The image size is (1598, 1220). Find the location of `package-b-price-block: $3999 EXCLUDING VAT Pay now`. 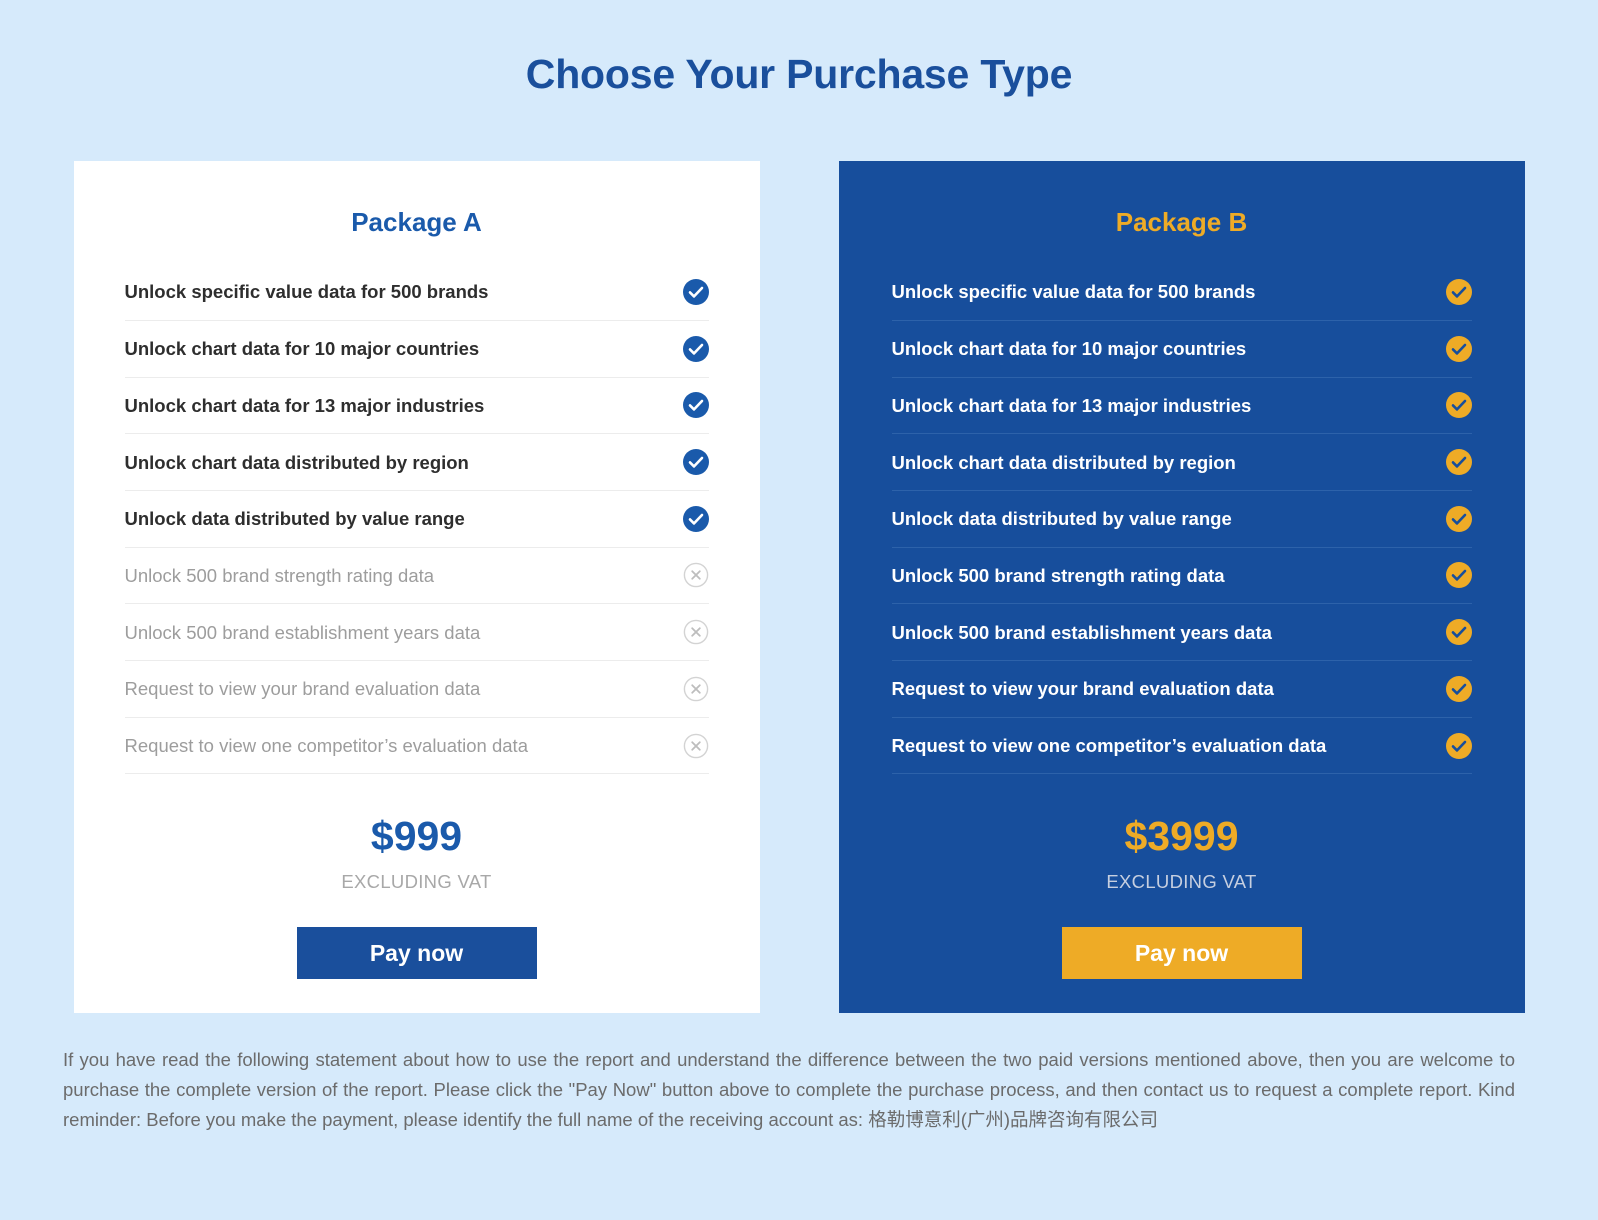

package-b-price-block: $3999 EXCLUDING VAT Pay now is located at coordinates (1182, 876).